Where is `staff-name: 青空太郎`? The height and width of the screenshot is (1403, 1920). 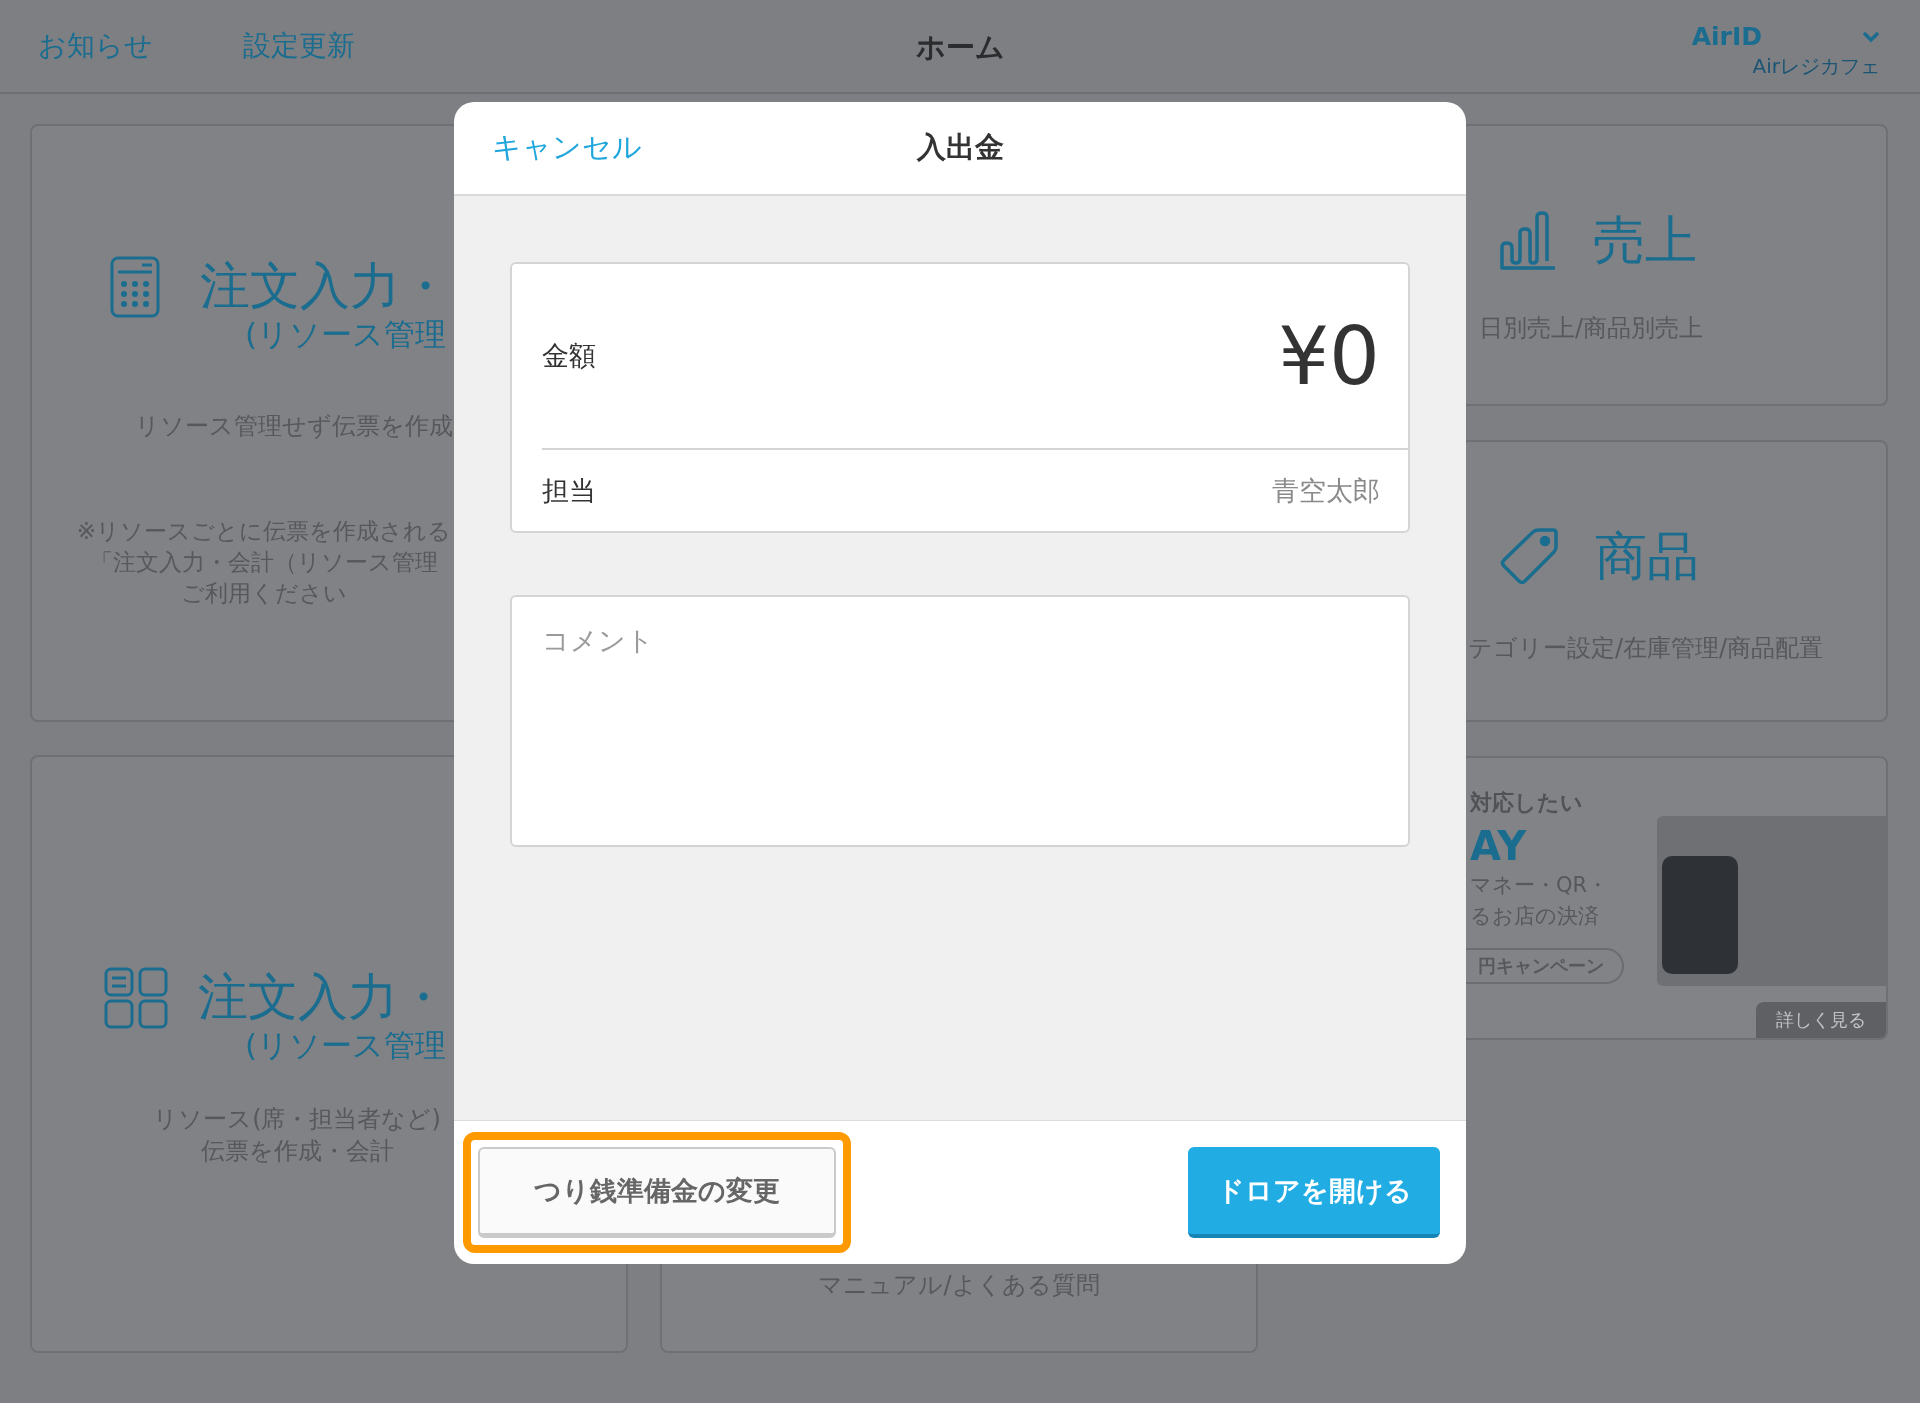
staff-name: 青空太郎 is located at coordinates (1326, 490).